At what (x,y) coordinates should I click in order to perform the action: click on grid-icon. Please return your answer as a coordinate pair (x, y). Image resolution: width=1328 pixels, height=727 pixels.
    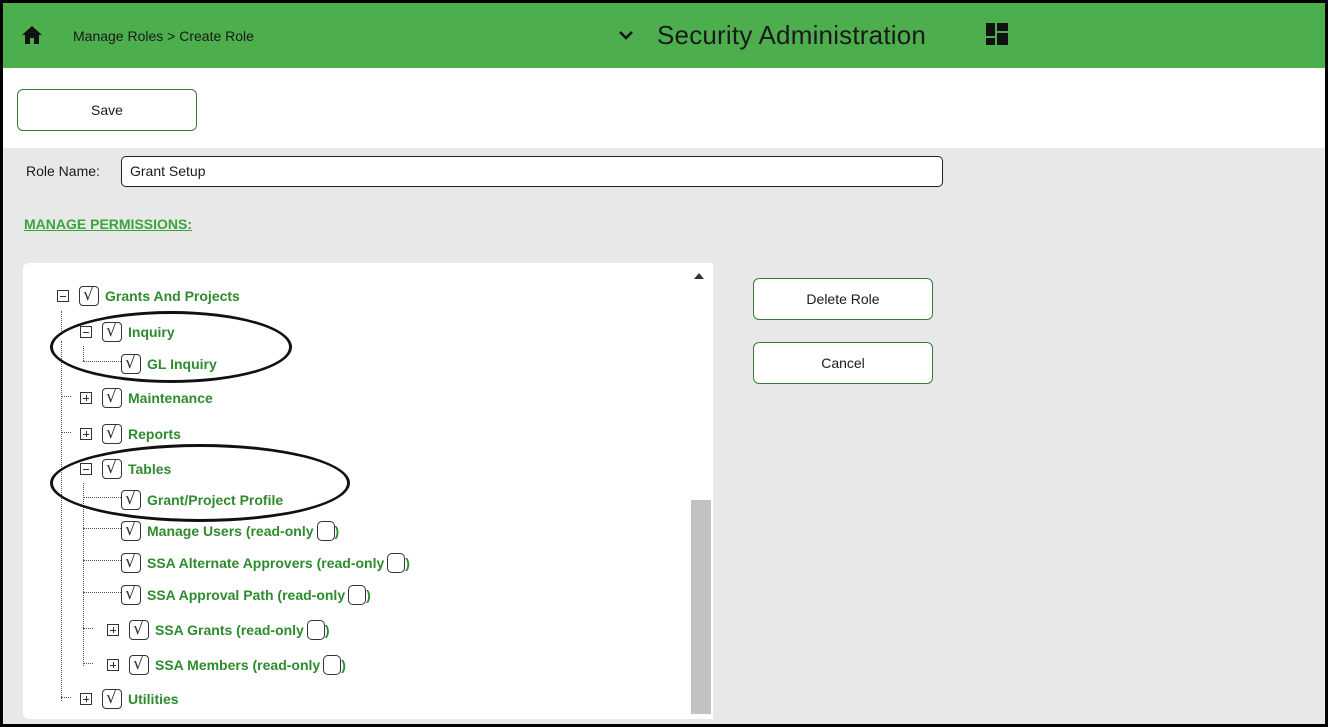
    Looking at the image, I should click on (997, 34).